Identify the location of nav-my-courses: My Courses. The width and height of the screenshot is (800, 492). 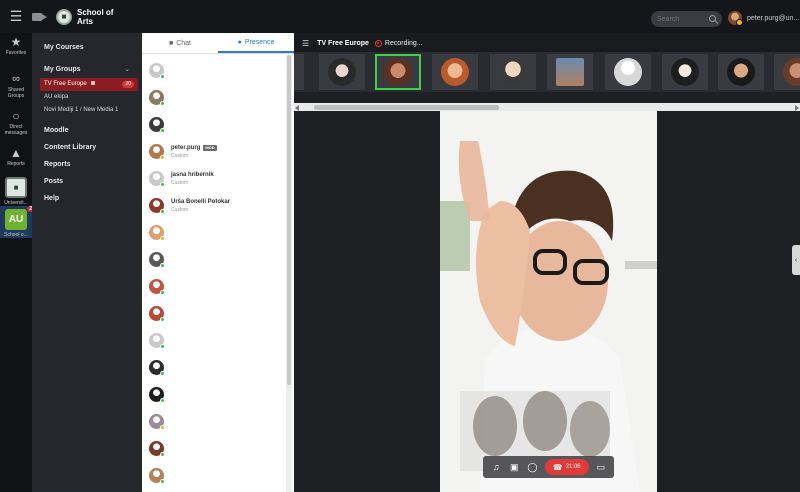
(87, 47).